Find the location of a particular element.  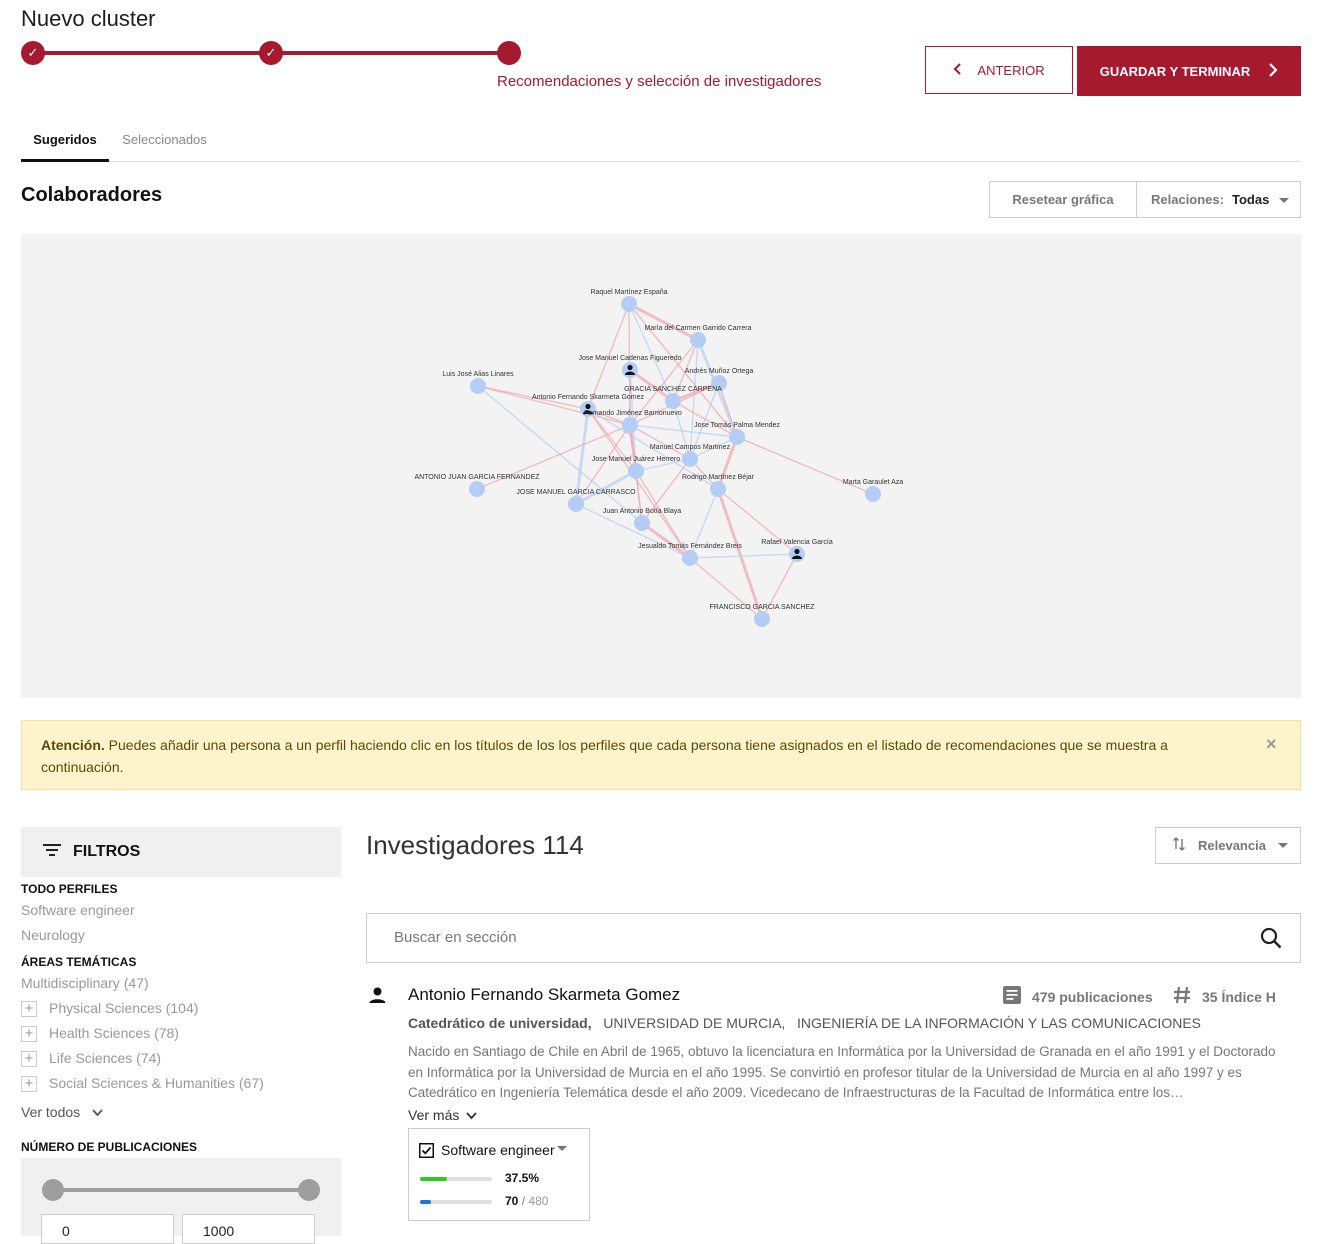

relations-select-value: Todas is located at coordinates (1250, 199).